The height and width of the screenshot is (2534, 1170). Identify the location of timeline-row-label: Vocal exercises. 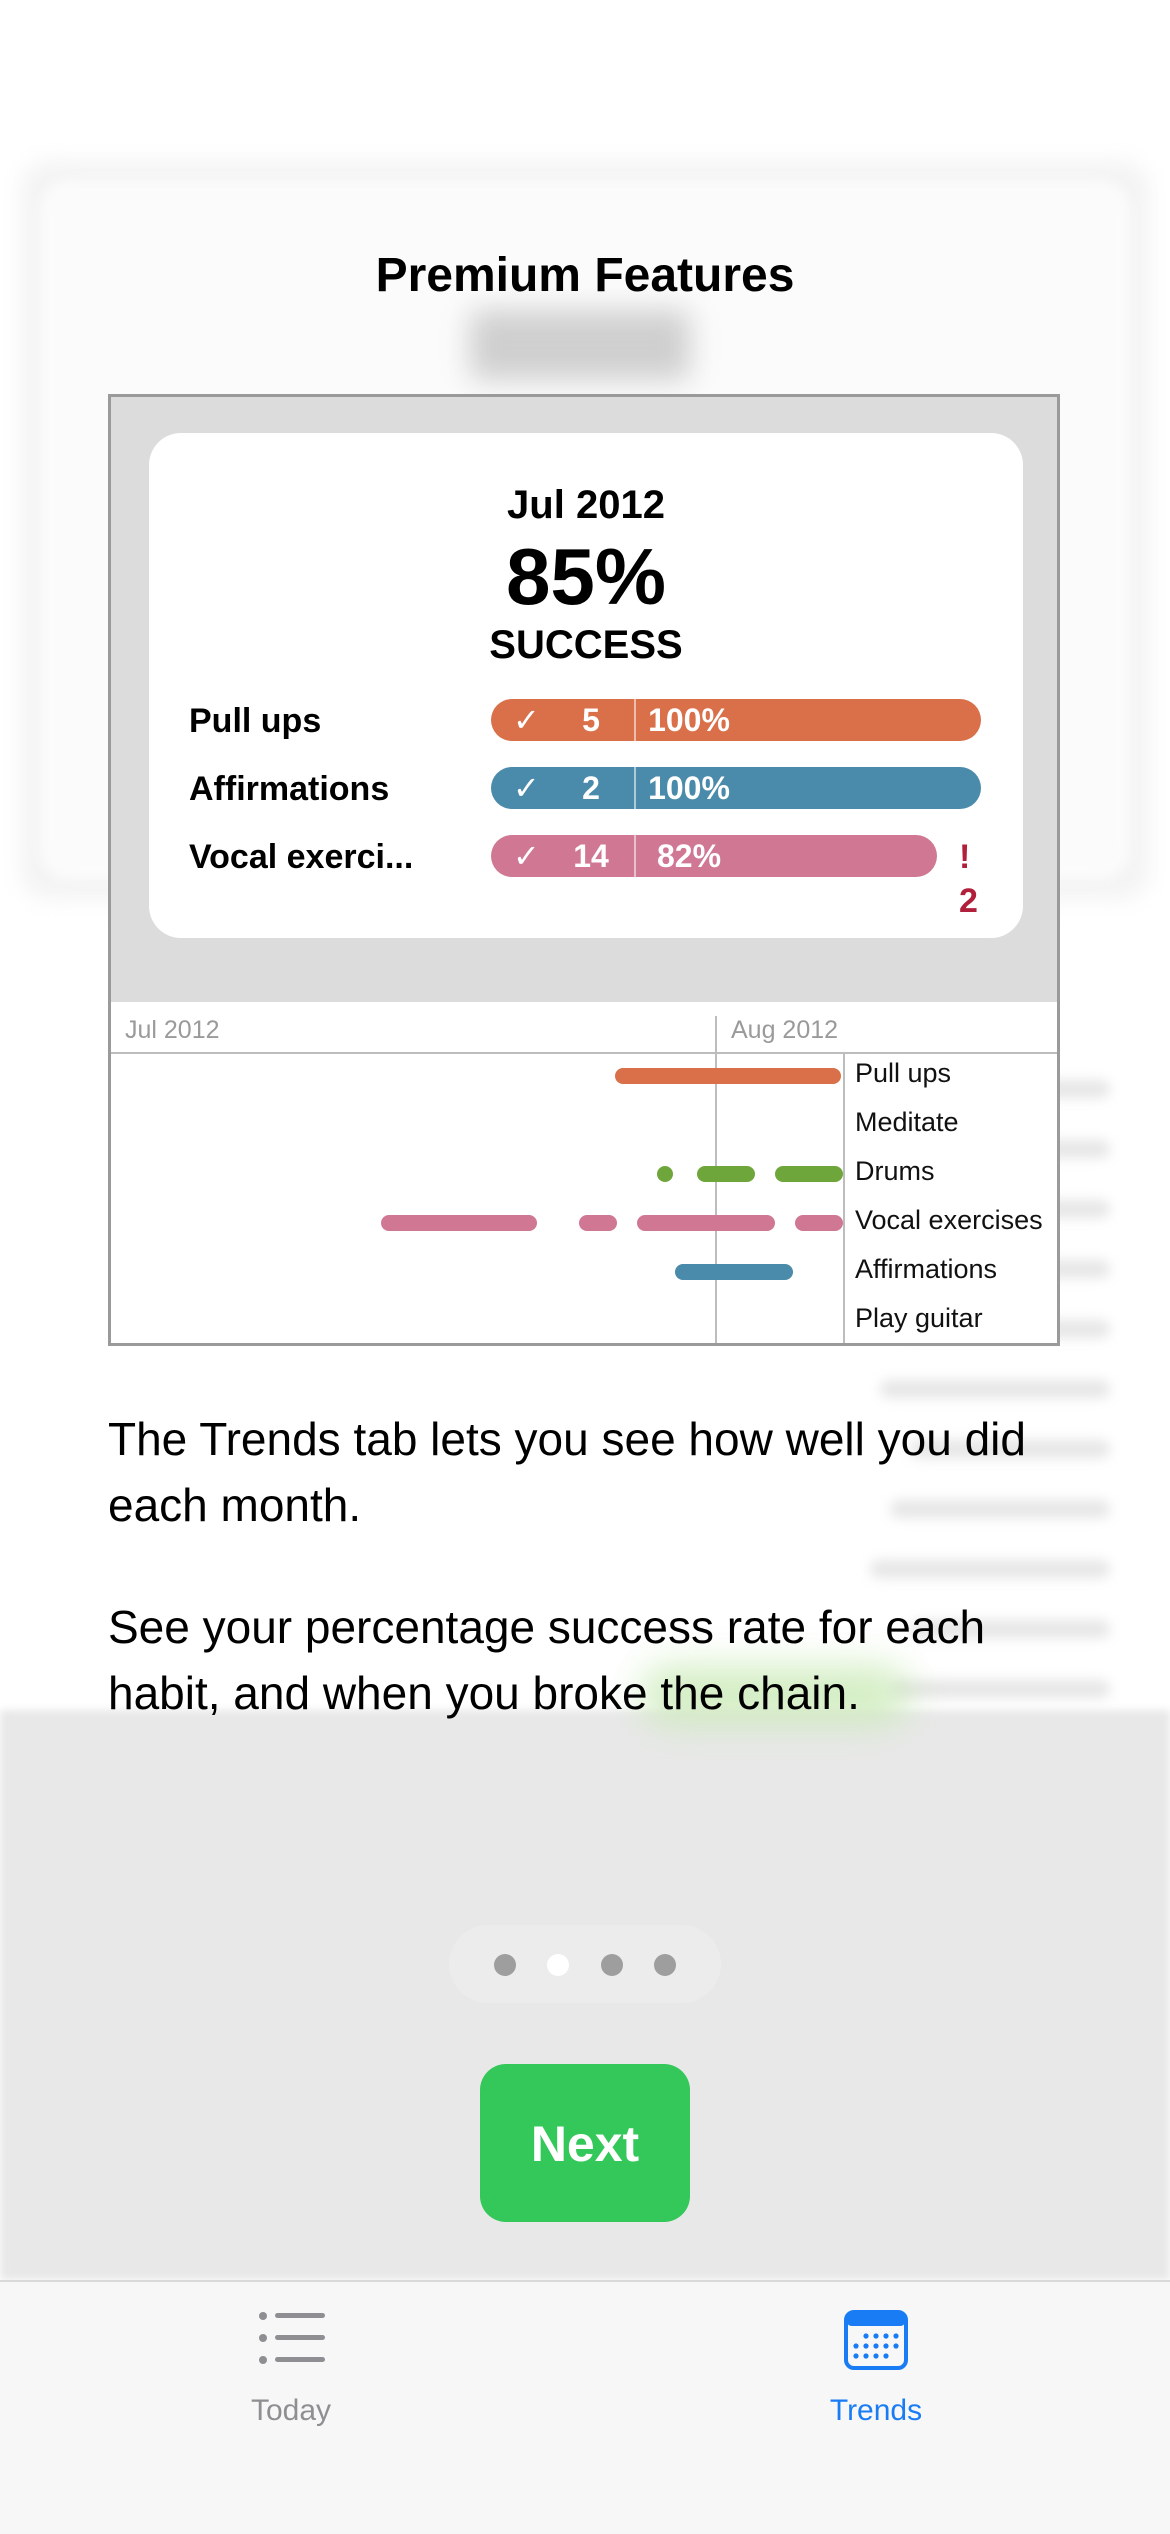
(949, 1220).